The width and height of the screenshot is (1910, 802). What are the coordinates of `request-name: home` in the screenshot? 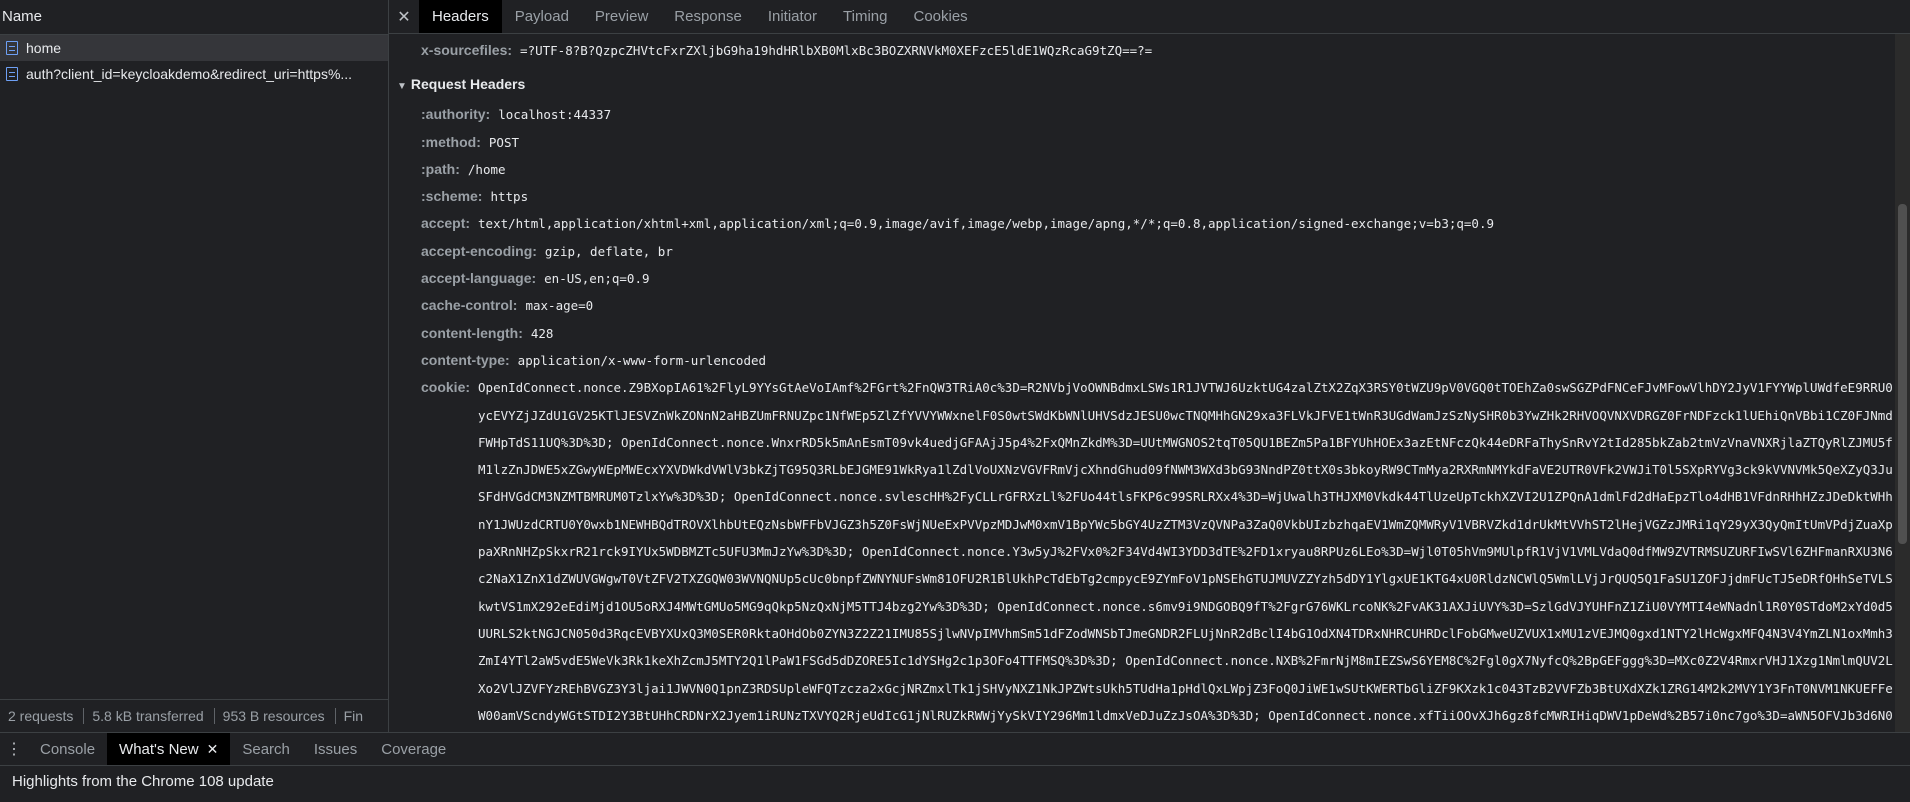 It's located at (44, 48).